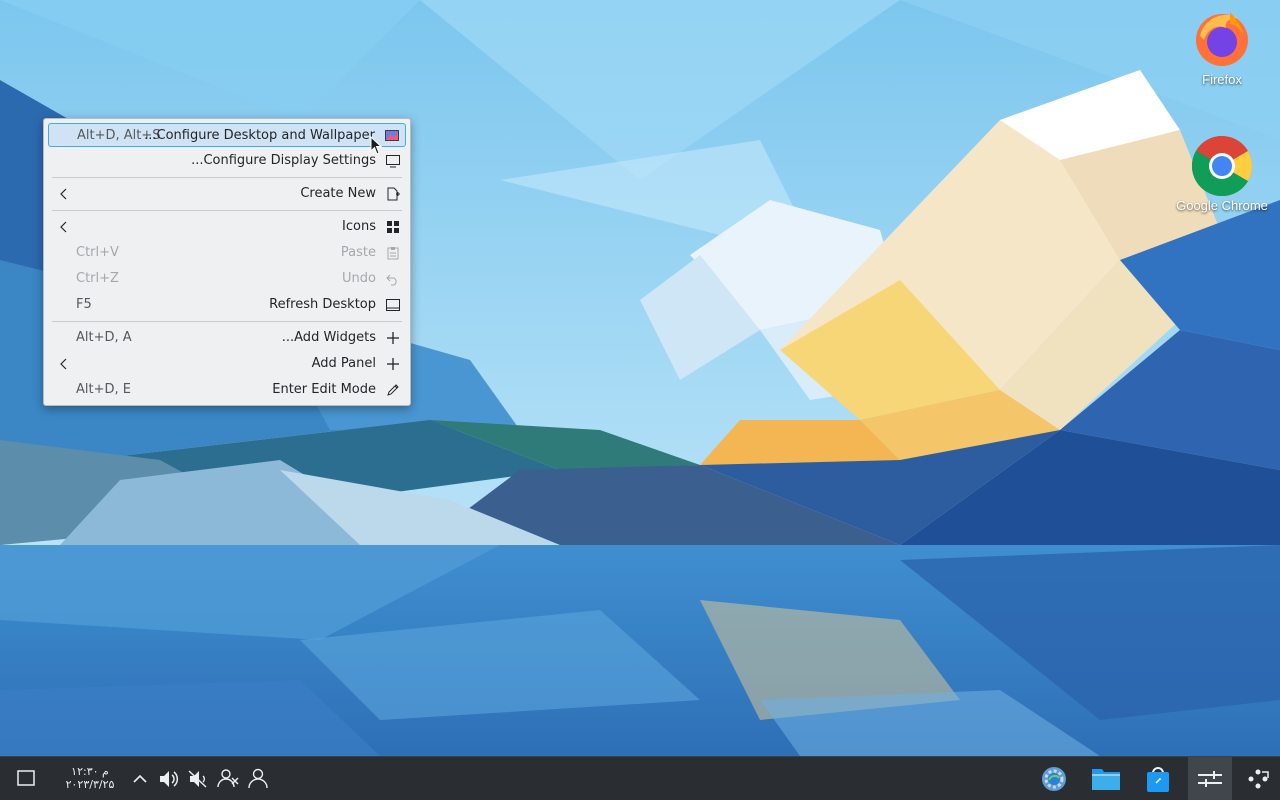  What do you see at coordinates (227, 364) in the screenshot?
I see `menu-item-add-panel: Add Panel` at bounding box center [227, 364].